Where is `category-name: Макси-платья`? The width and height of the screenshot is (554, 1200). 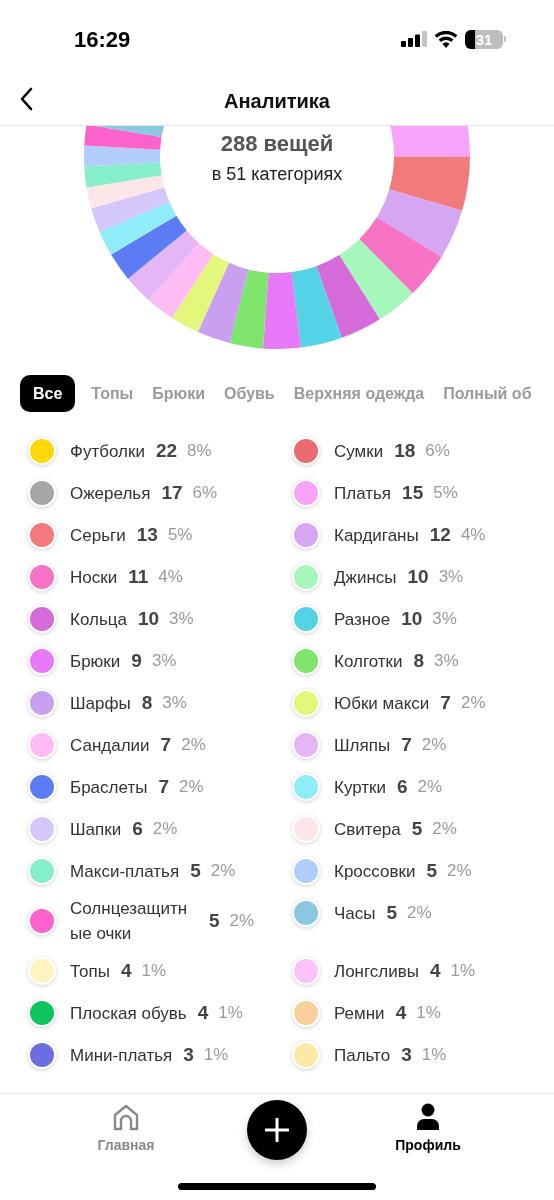 category-name: Макси-платья is located at coordinates (125, 871).